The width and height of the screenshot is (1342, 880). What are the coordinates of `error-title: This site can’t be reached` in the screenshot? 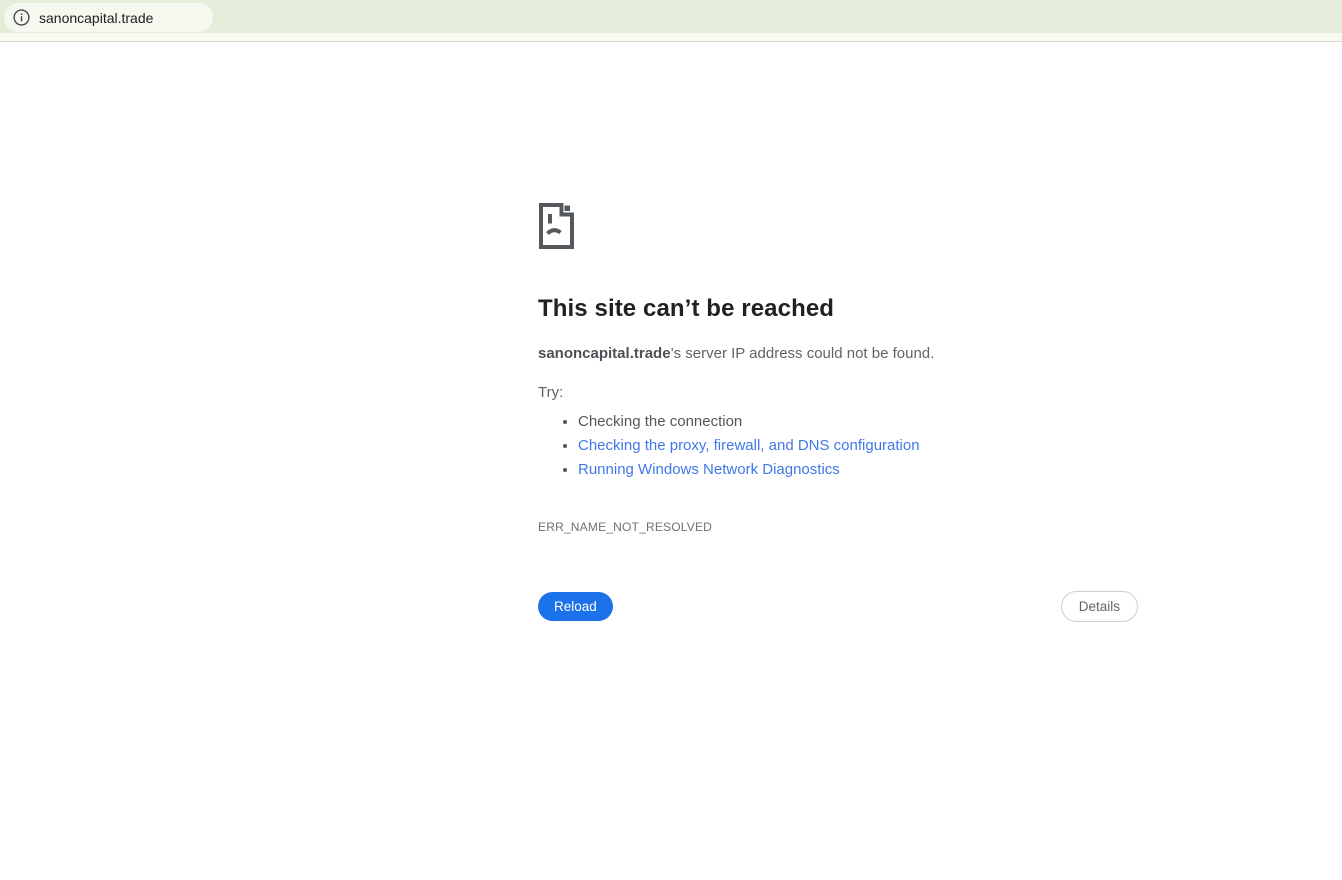 It's located at (686, 308).